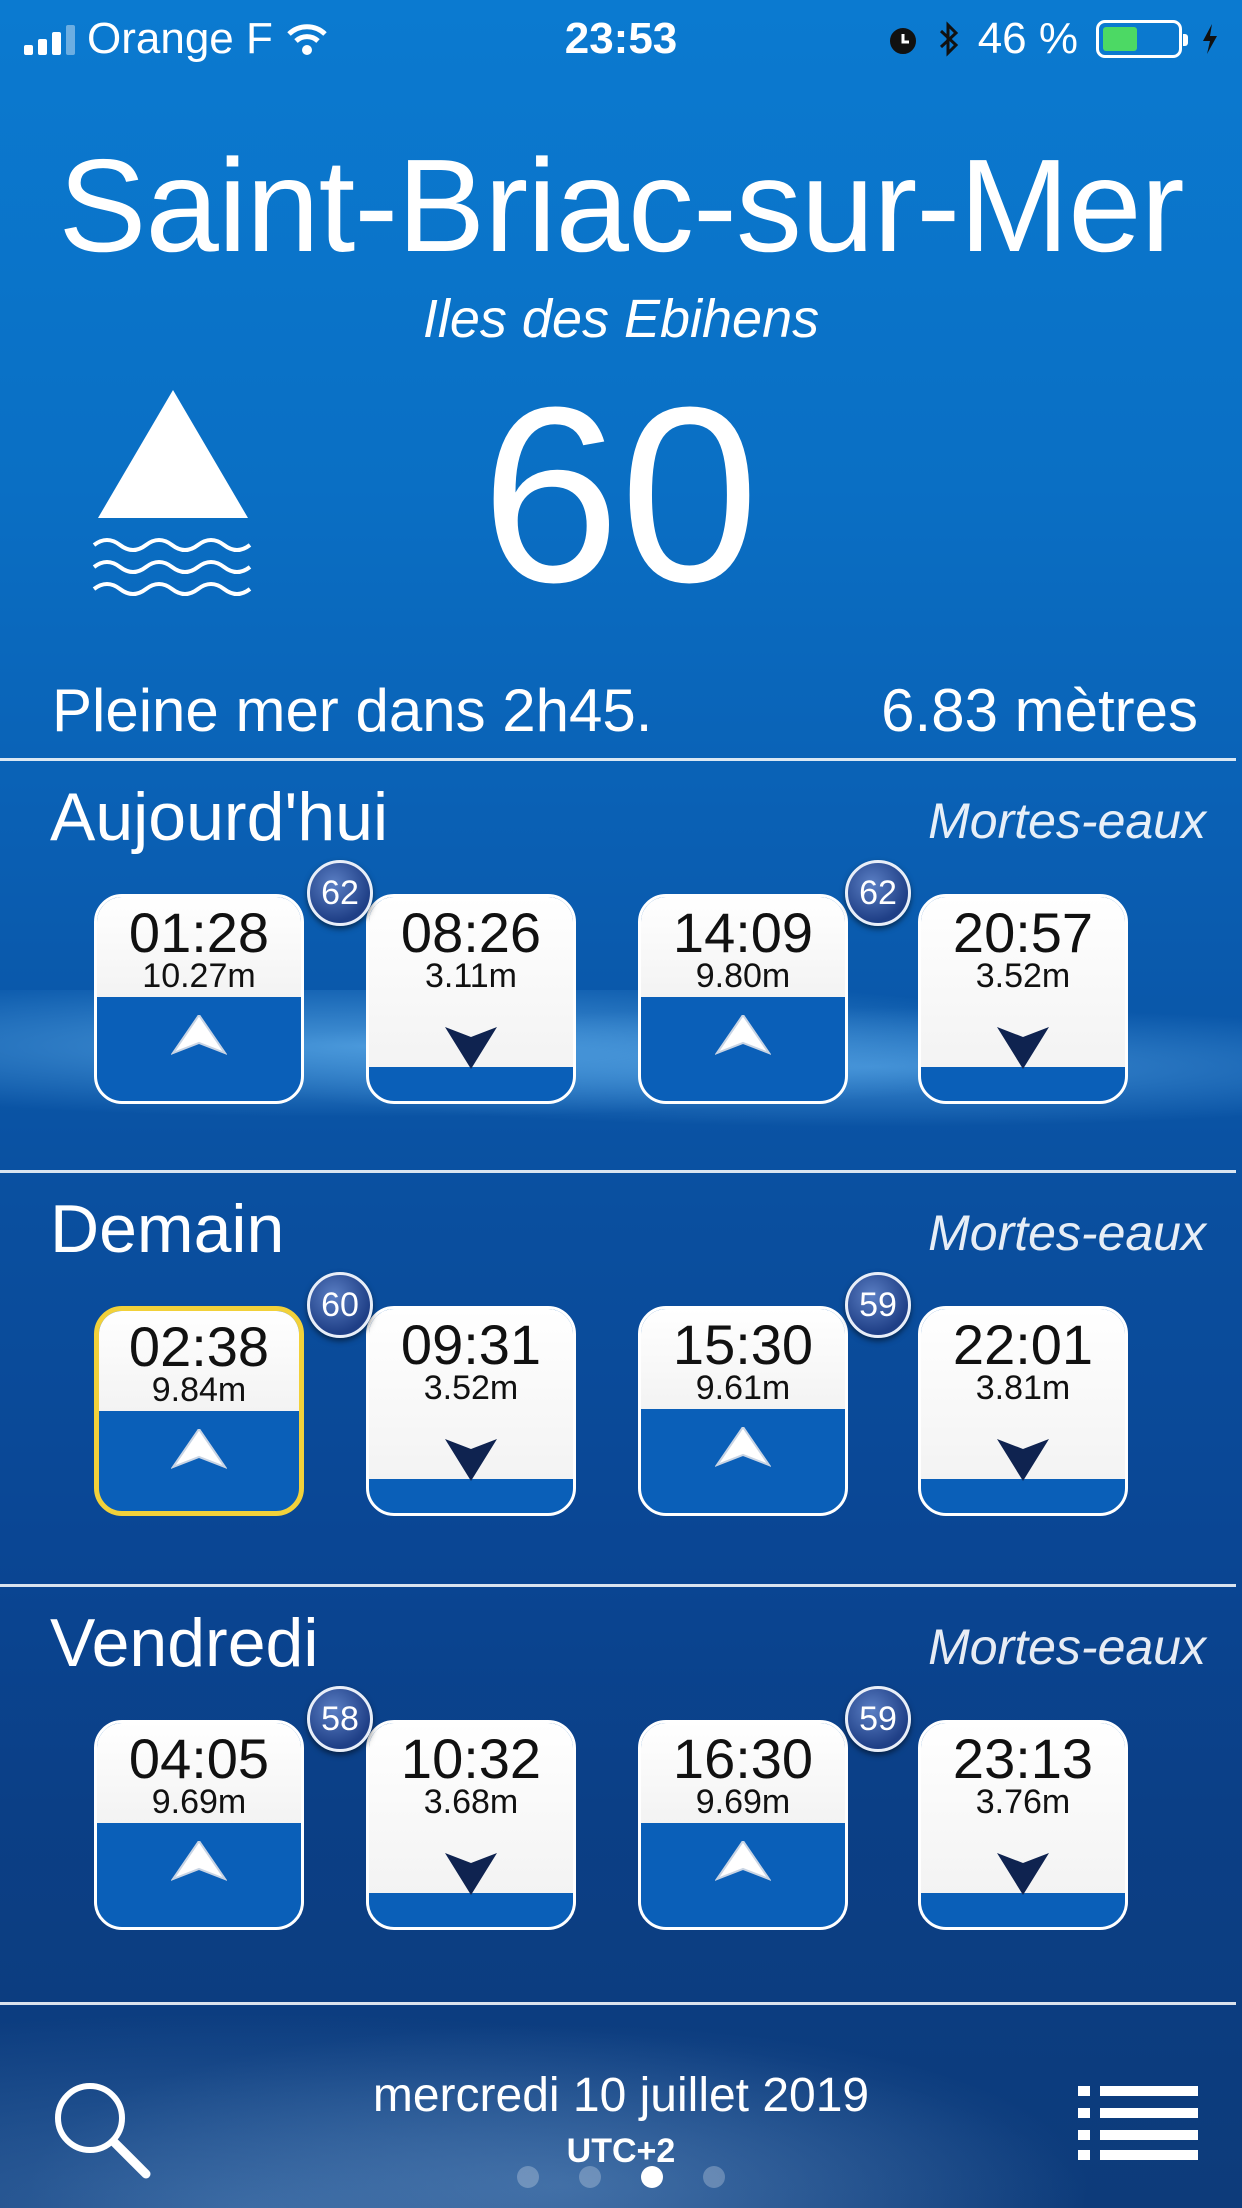 This screenshot has width=1242, height=2208. I want to click on tide-time: 23:13, so click(1023, 1758).